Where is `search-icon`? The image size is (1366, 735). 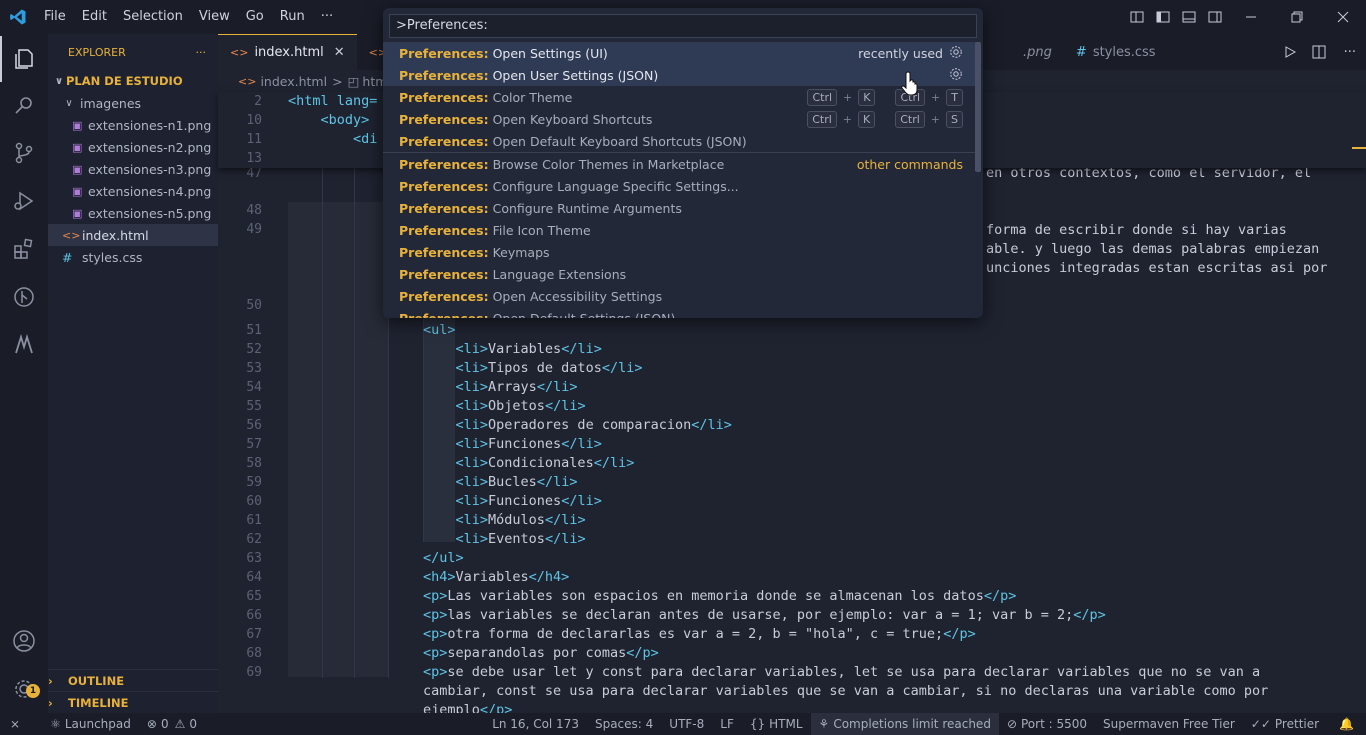
search-icon is located at coordinates (24, 105).